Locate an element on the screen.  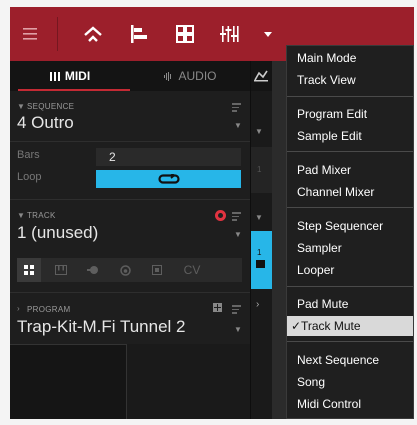
strip-expand-icon: › is located at coordinates (257, 304).